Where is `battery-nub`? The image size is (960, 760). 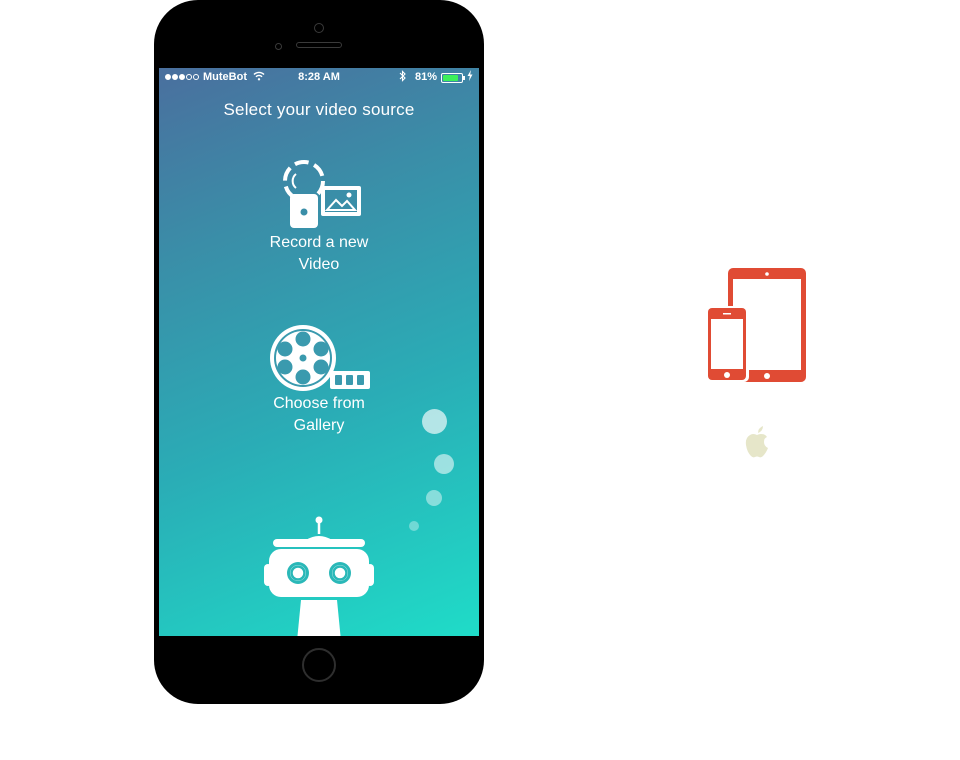
battery-nub is located at coordinates (464, 78).